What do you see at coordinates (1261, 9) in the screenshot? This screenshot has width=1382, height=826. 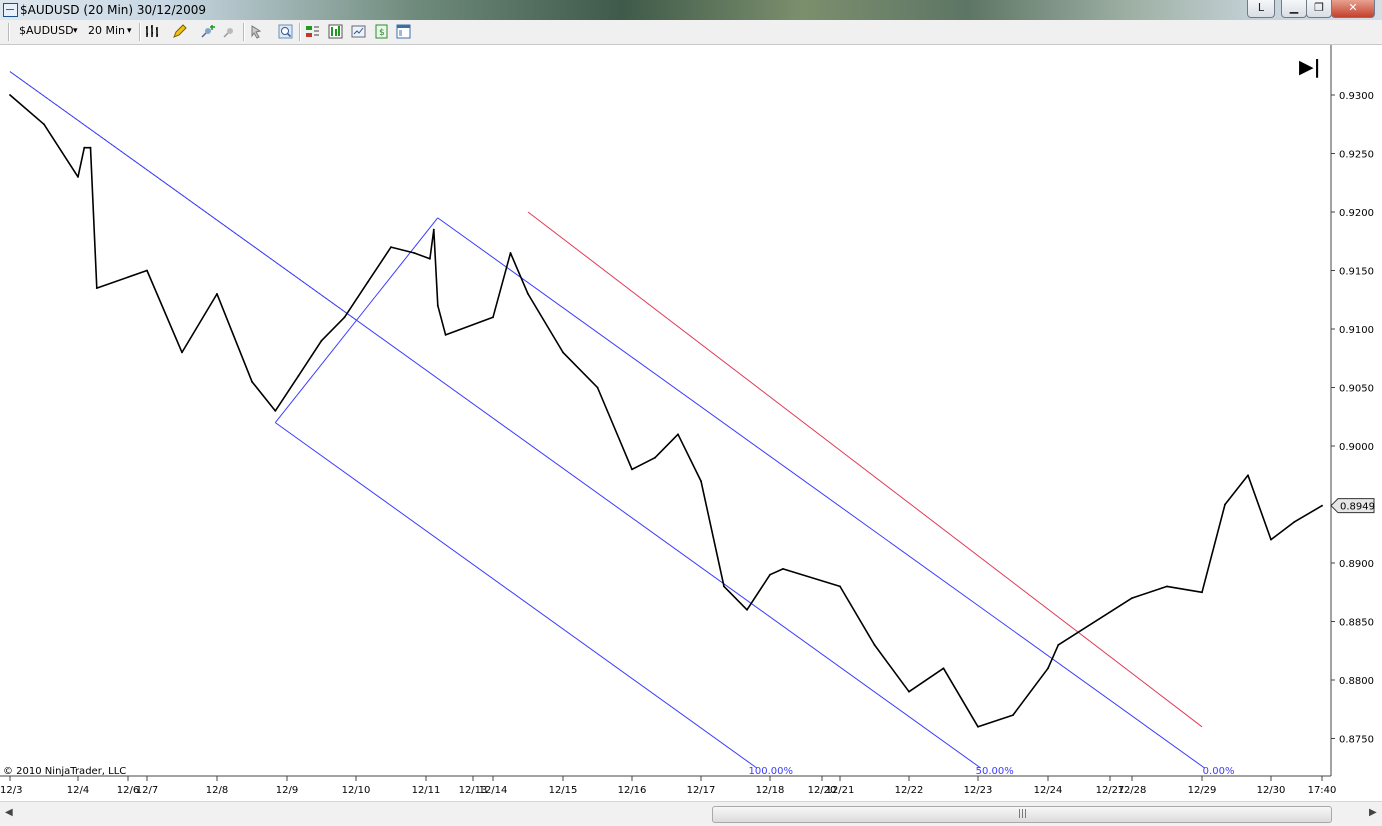 I see `link-button: L` at bounding box center [1261, 9].